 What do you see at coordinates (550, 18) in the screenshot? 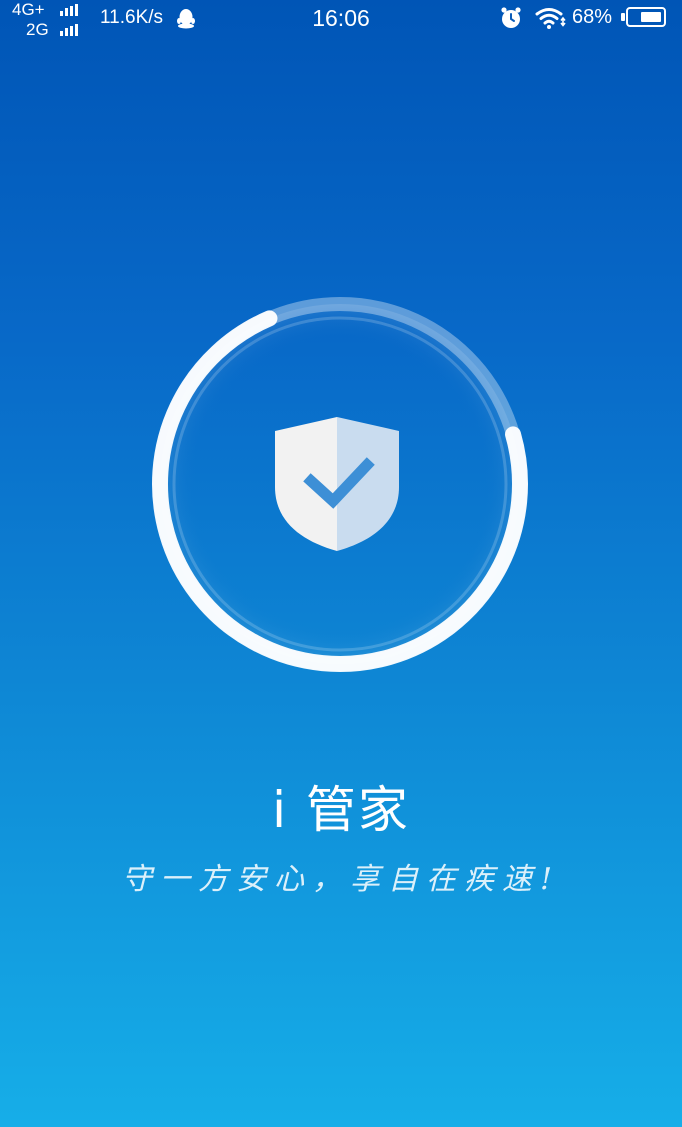
I see `wifi-icon` at bounding box center [550, 18].